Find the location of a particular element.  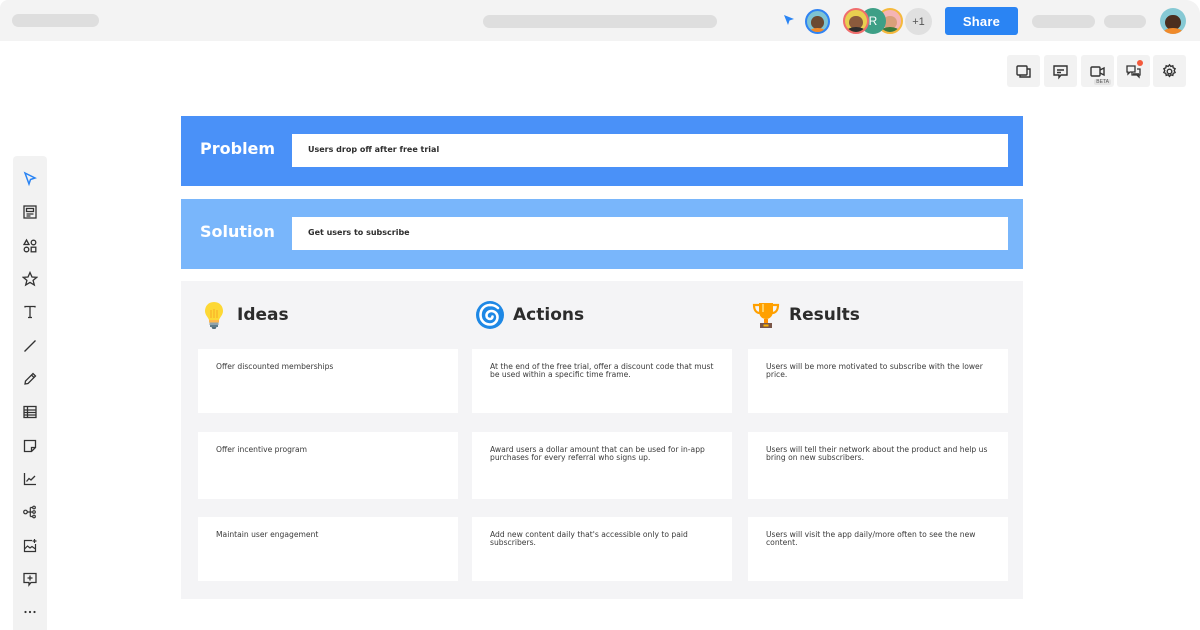

notification-dot is located at coordinates (1140, 63).